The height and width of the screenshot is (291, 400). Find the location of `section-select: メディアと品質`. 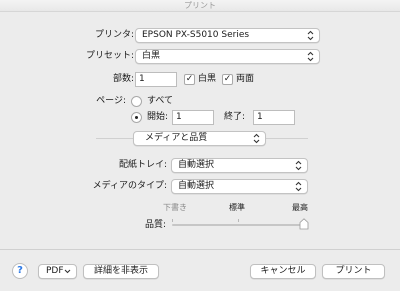

section-select: メディアと品質 is located at coordinates (199, 138).